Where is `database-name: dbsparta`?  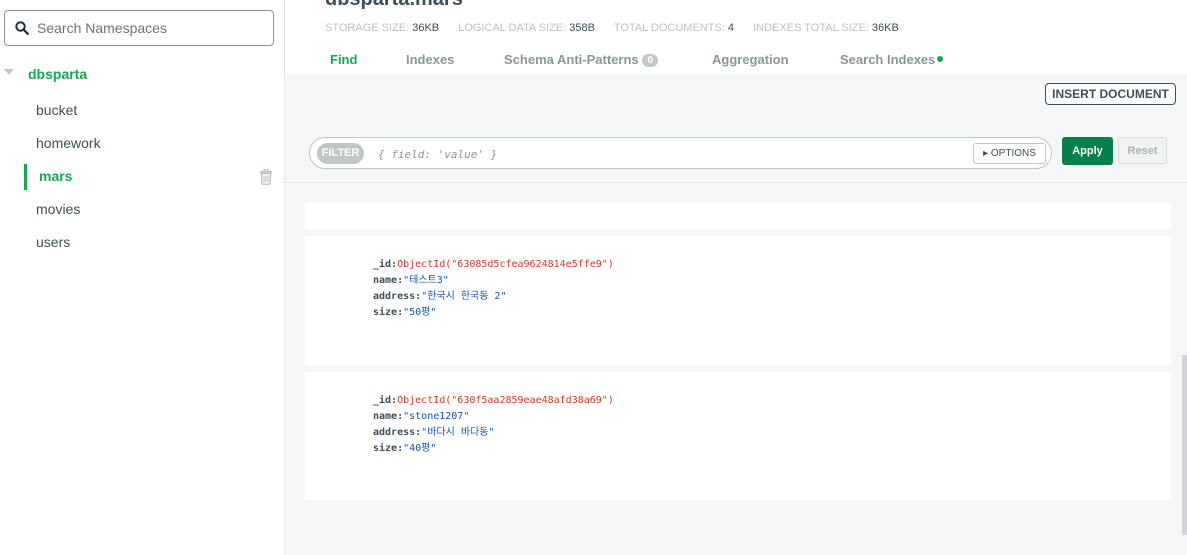 database-name: dbsparta is located at coordinates (58, 74).